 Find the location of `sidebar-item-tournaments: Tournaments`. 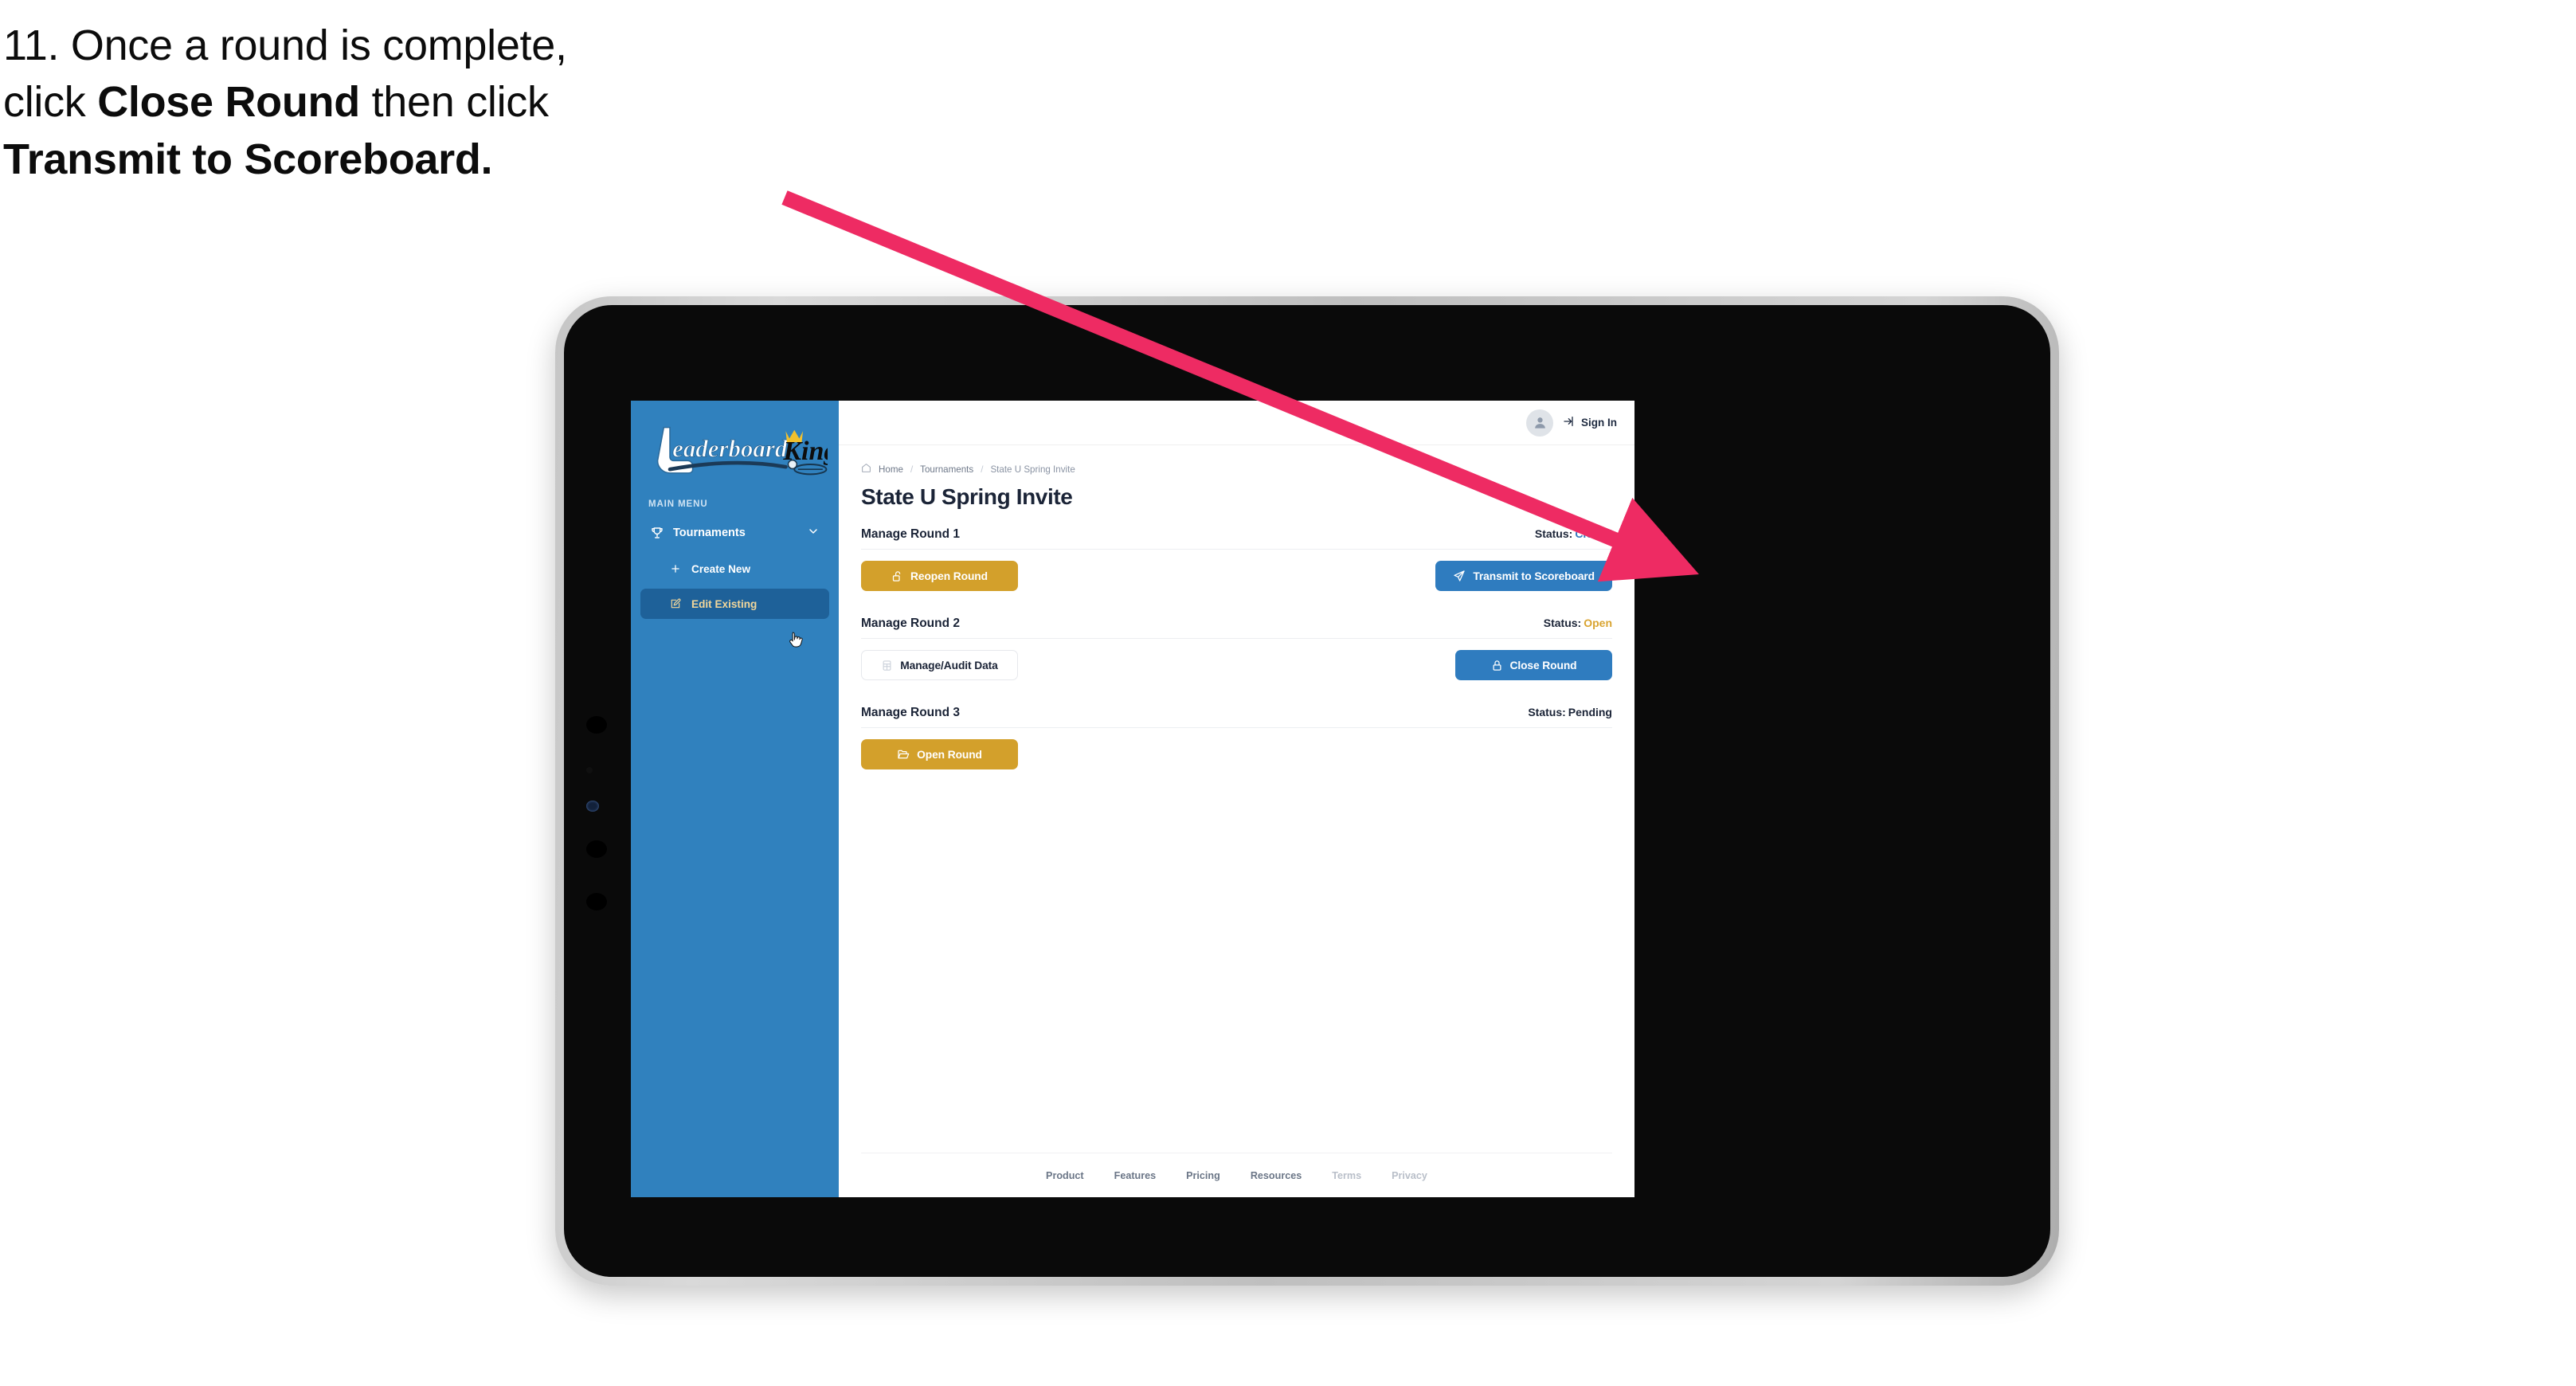

sidebar-item-tournaments: Tournaments is located at coordinates (734, 533).